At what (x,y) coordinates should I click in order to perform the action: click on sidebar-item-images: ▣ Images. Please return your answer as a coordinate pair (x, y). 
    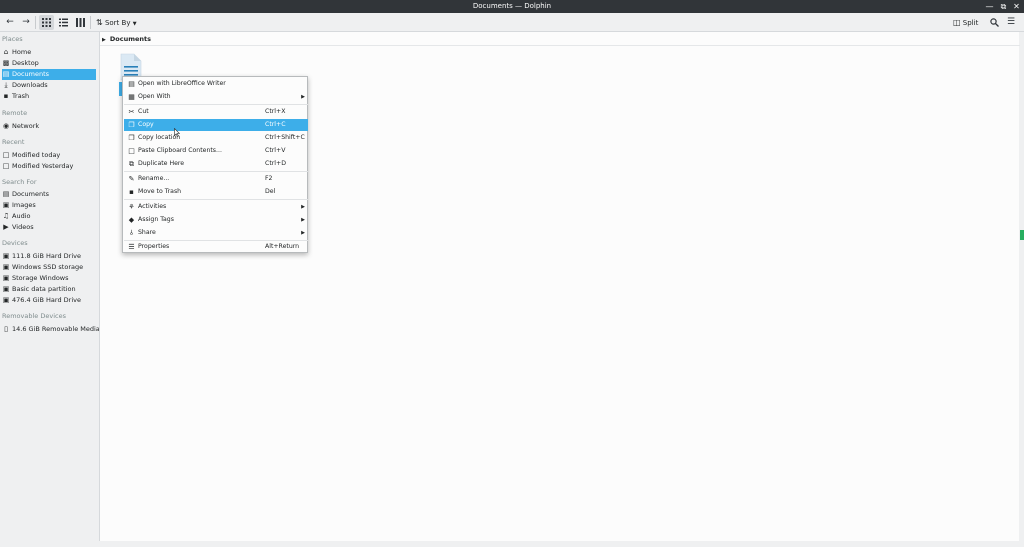
    Looking at the image, I should click on (49, 205).